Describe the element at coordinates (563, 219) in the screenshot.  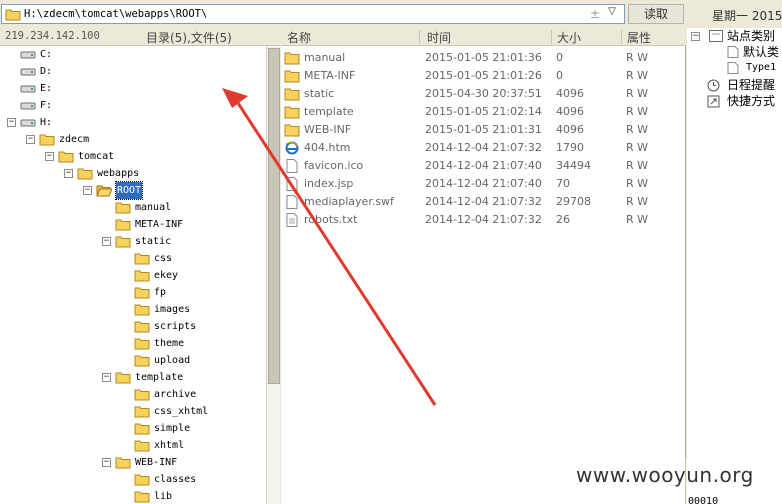
I see `file-size: 26` at that location.